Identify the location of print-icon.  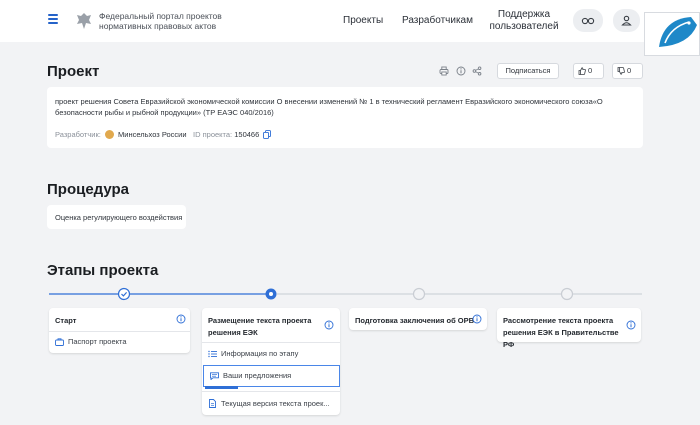
(444, 71).